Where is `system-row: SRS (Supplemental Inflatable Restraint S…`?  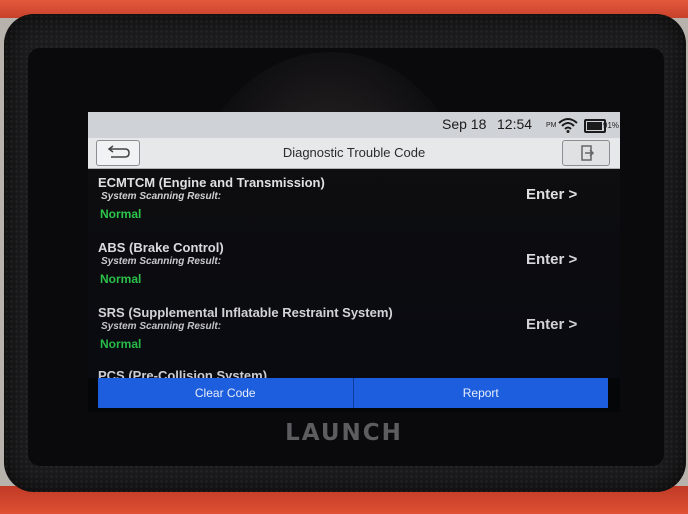
system-row: SRS (Supplemental Inflatable Restraint S… is located at coordinates (354, 331).